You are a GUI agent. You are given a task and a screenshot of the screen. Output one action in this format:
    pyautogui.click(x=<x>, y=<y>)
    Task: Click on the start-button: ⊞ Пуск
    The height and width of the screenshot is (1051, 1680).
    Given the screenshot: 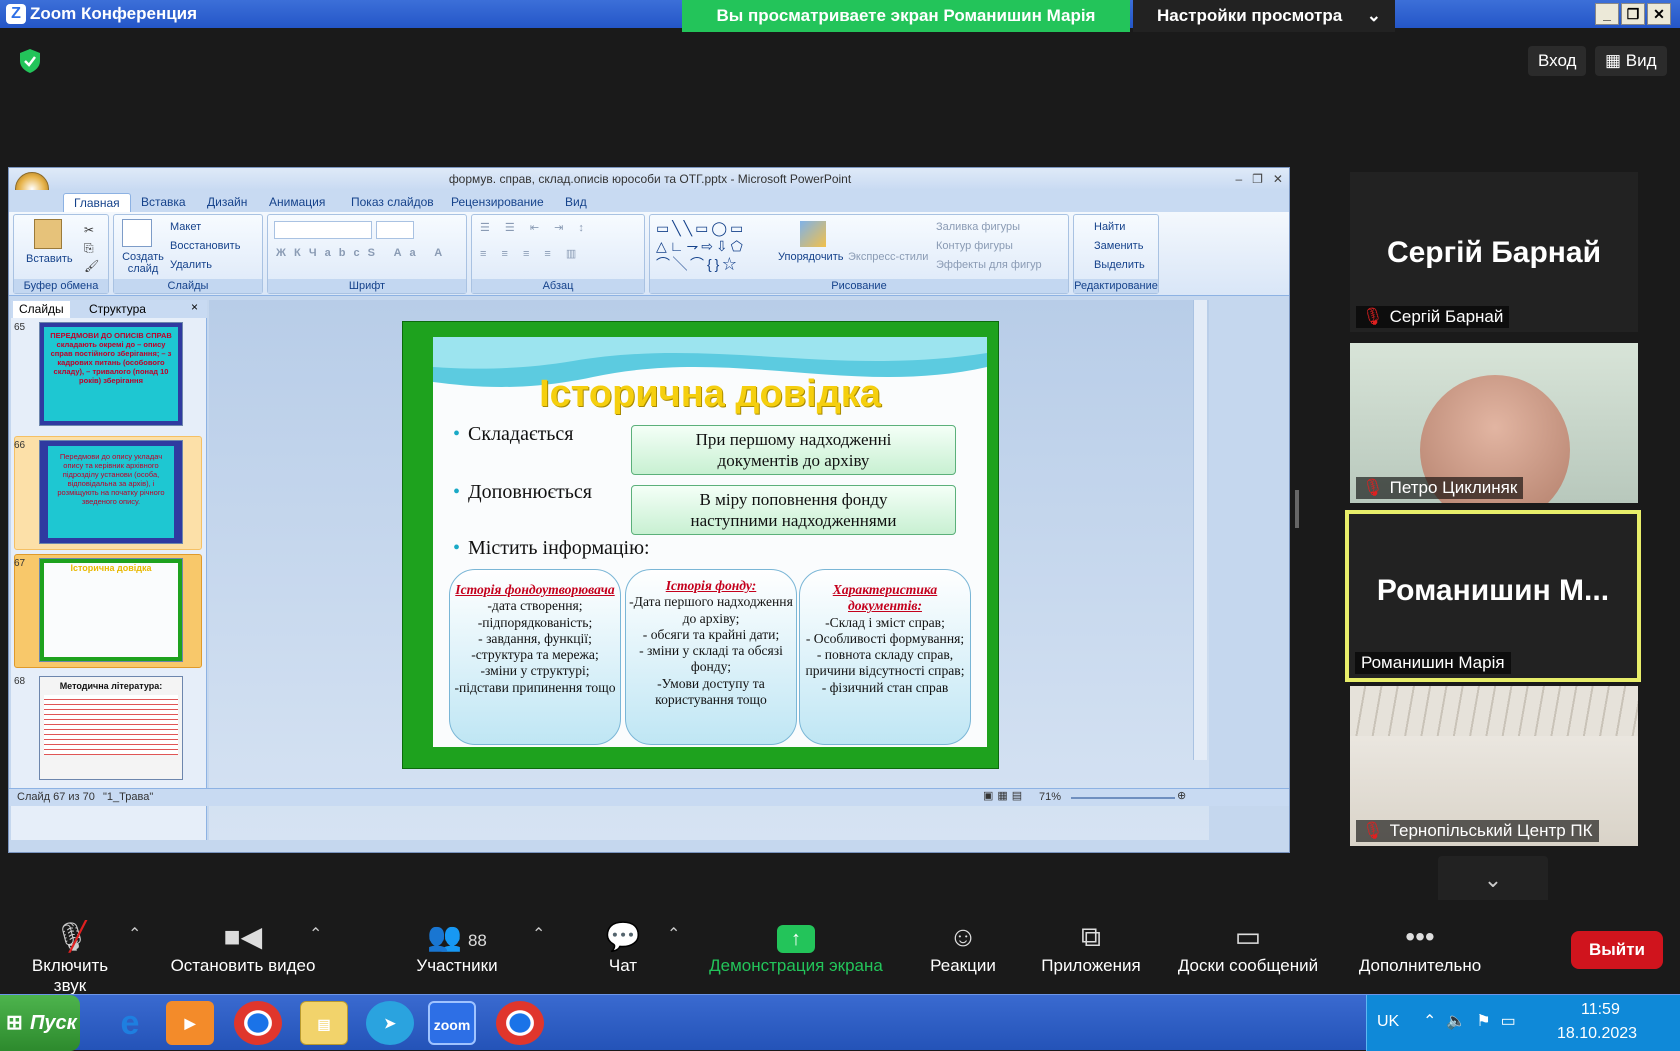 What is the action you would take?
    pyautogui.click(x=40, y=1023)
    